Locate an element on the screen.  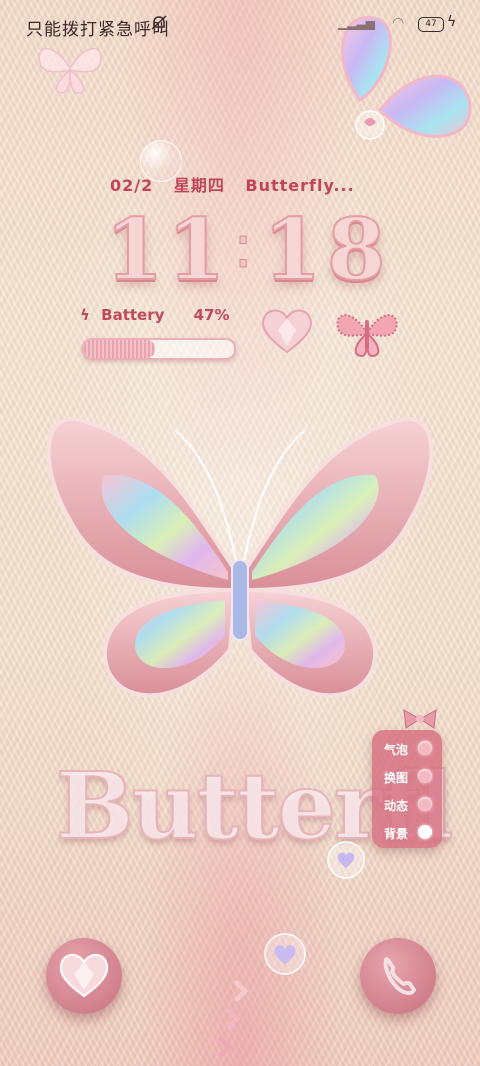
phone-shortcut-button is located at coordinates (398, 976).